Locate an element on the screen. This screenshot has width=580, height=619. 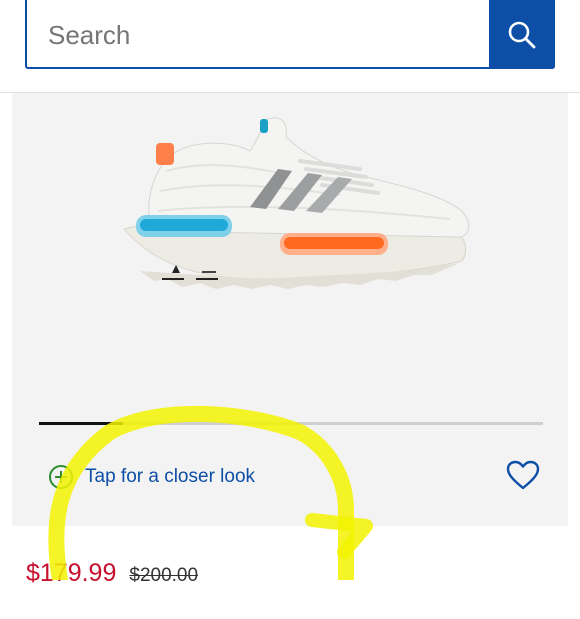
search-input is located at coordinates (258, 35).